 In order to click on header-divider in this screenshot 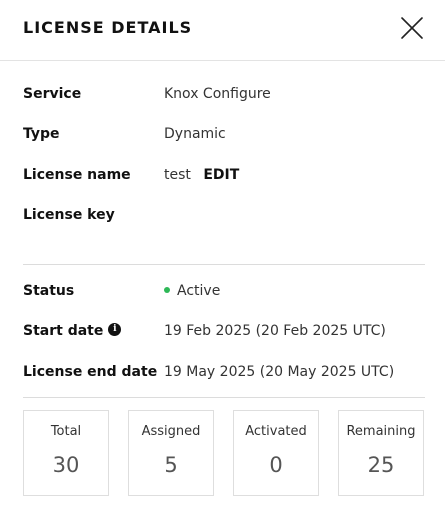, I will do `click(222, 60)`.